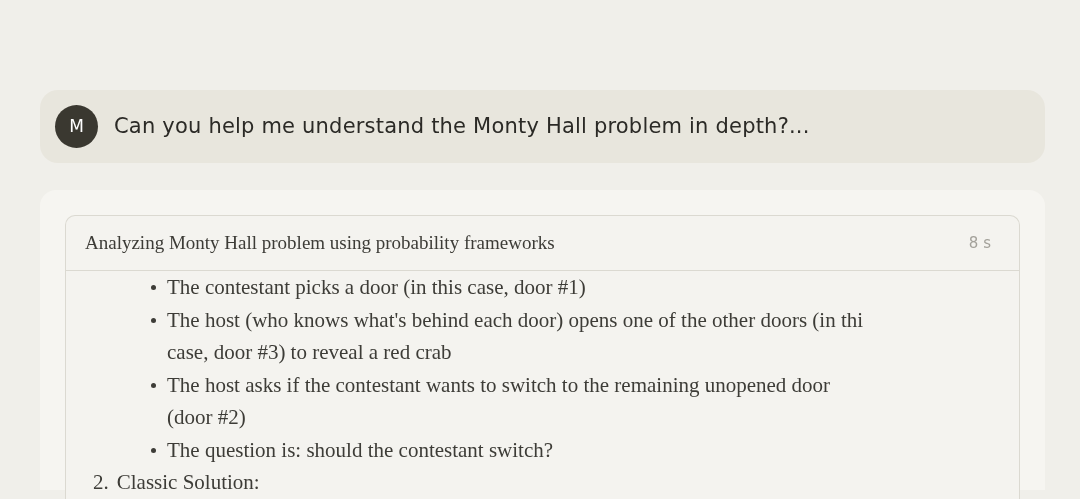 Image resolution: width=1080 pixels, height=499 pixels. I want to click on list-text: The question is: should the contestant switch?, so click(360, 450).